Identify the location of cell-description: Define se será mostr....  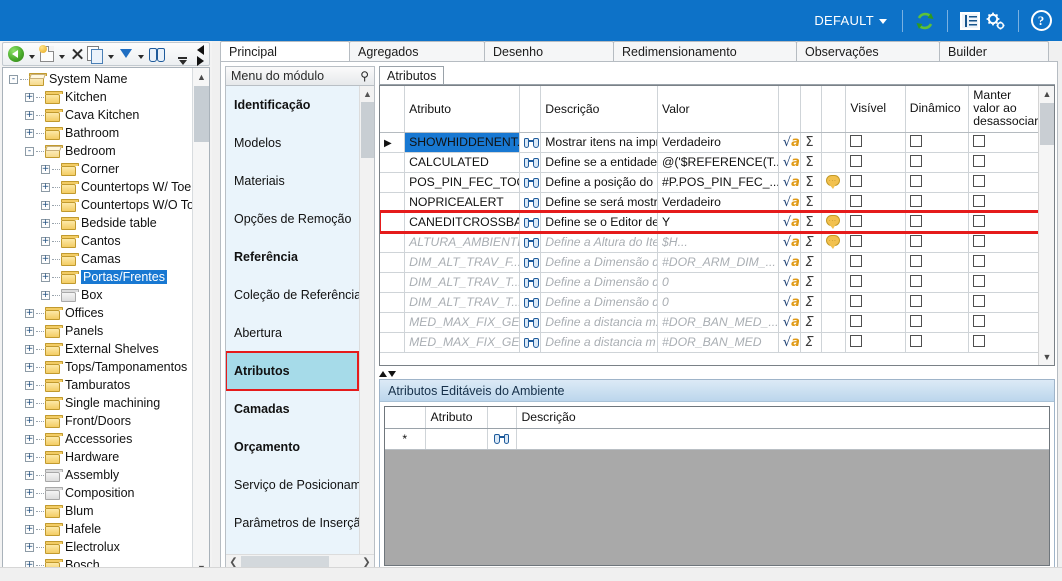
(599, 202).